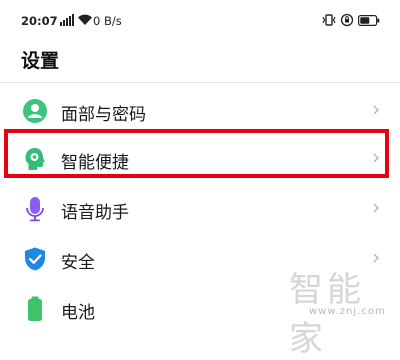  Describe the element at coordinates (200, 20) in the screenshot. I see `status-bar: 20:07 0 B/s` at that location.